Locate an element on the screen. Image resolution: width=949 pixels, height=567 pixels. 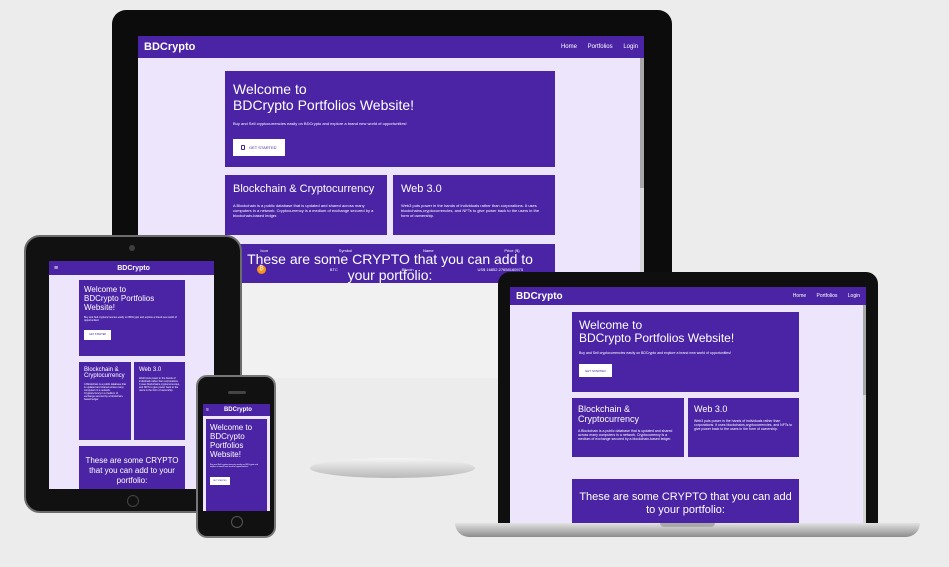
monitor-base is located at coordinates (392, 468).